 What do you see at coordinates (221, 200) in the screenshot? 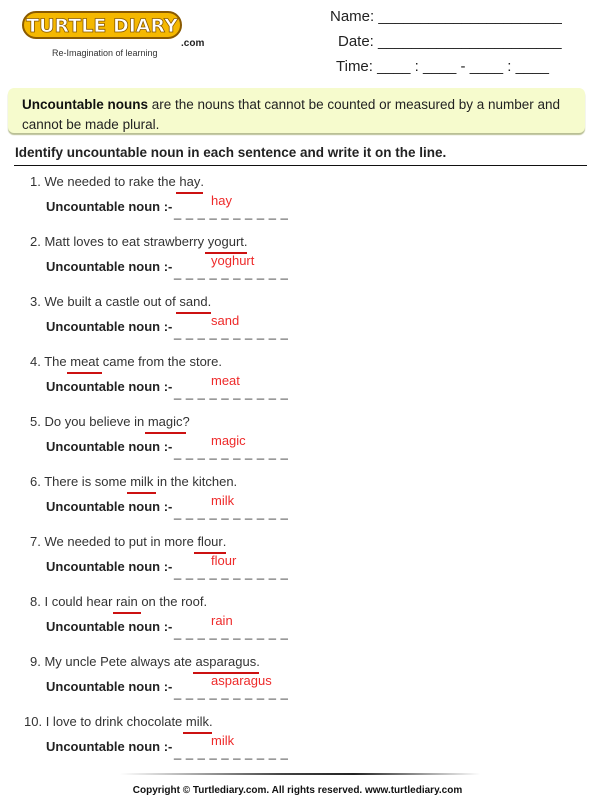
I see `answer-text: hay` at bounding box center [221, 200].